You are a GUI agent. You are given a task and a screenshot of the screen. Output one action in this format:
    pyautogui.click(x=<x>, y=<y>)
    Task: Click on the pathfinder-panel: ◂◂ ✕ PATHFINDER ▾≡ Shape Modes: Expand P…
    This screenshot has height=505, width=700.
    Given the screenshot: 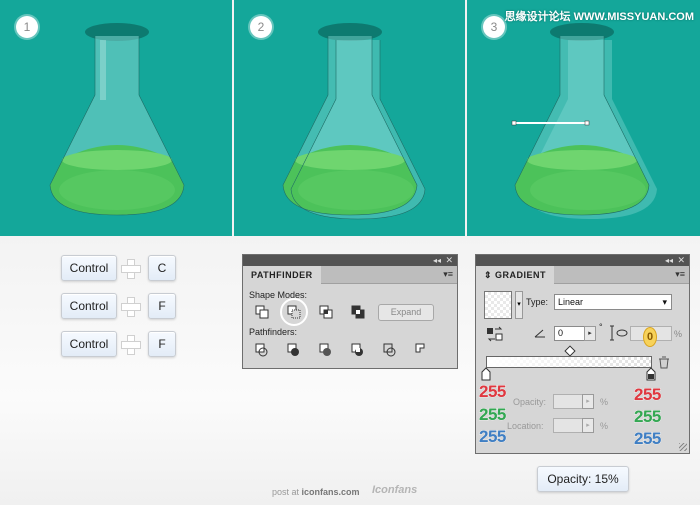 What is the action you would take?
    pyautogui.click(x=350, y=311)
    